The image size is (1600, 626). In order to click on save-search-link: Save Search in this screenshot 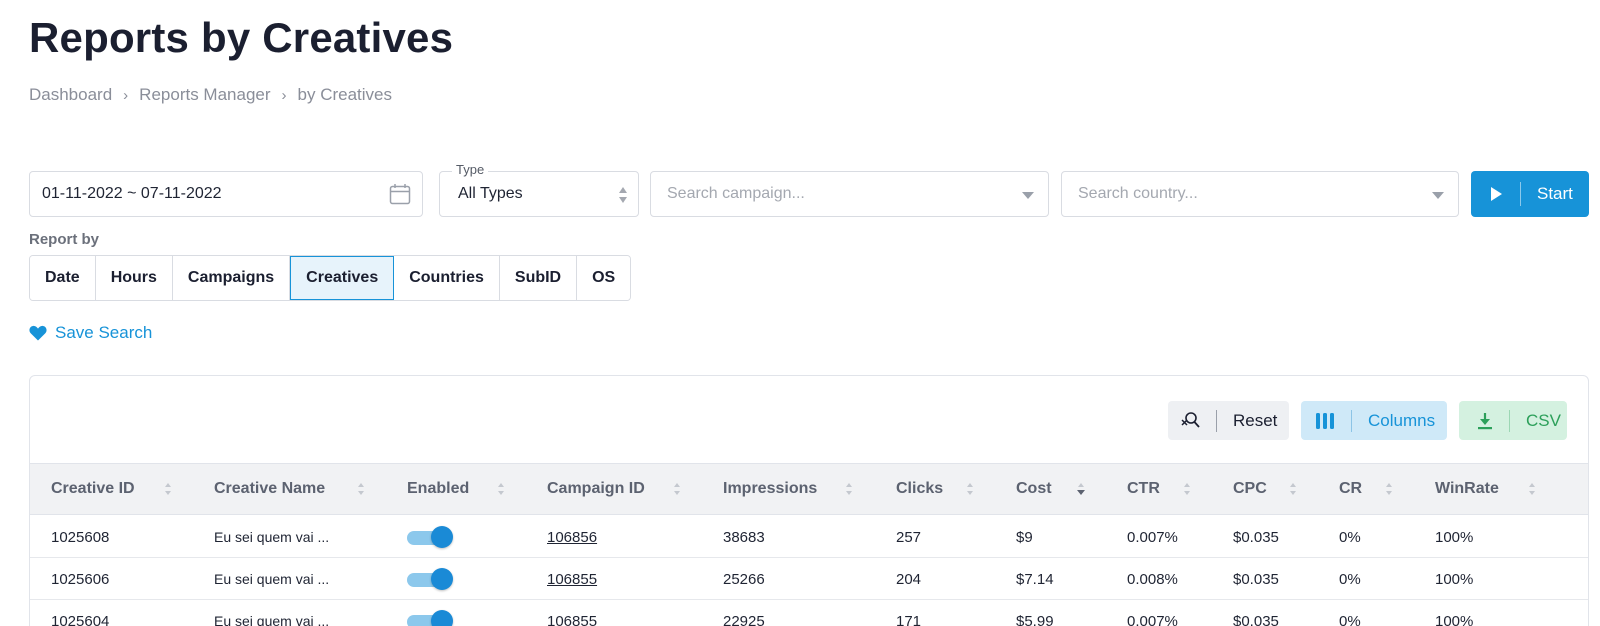, I will do `click(90, 333)`.